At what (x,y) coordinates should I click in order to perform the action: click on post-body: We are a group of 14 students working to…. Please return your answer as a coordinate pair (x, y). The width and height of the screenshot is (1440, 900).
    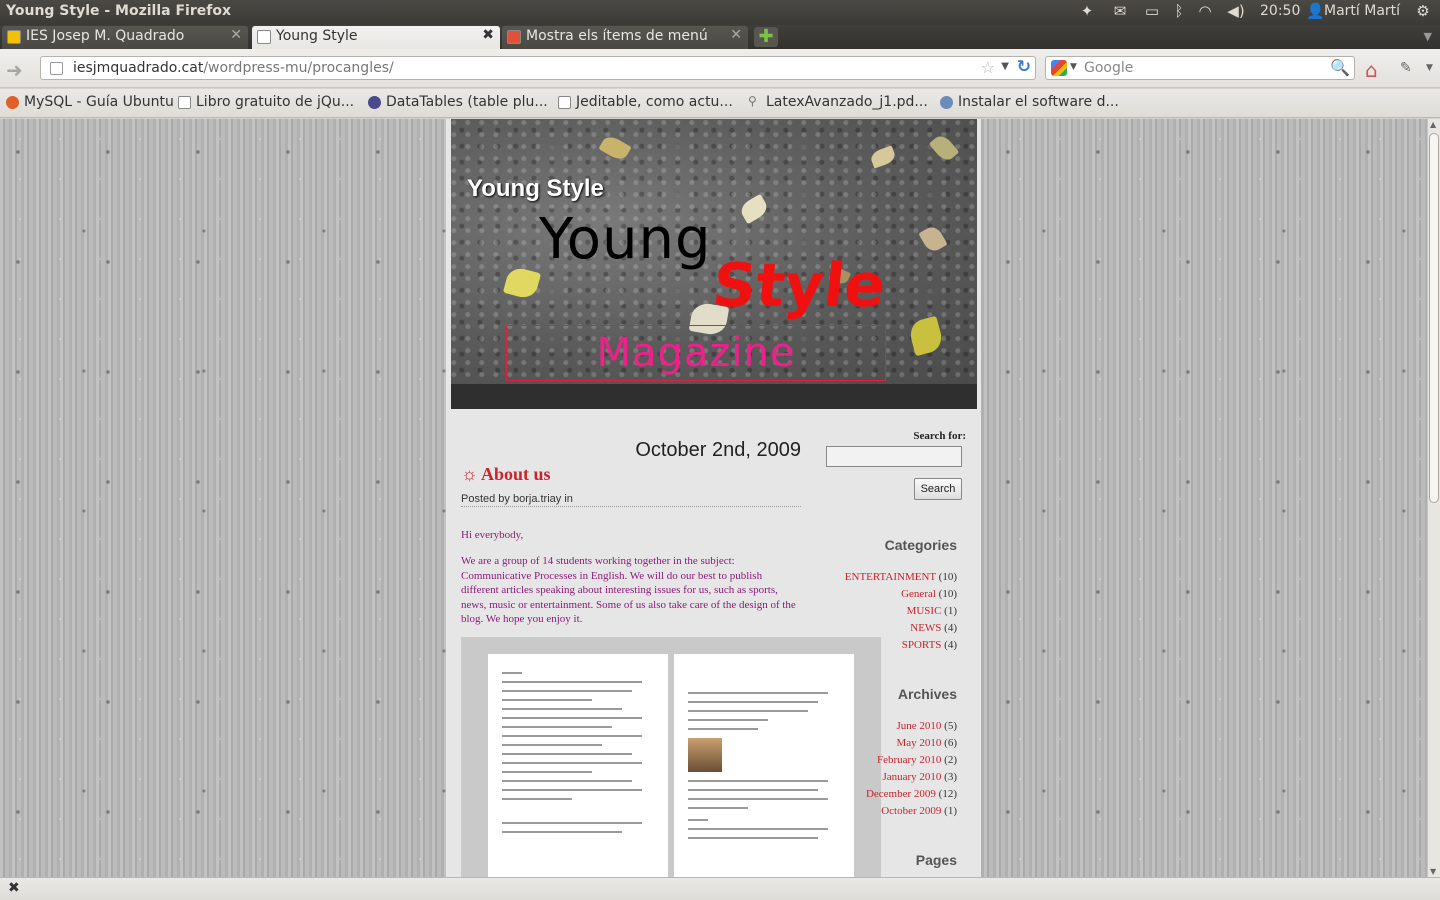
    Looking at the image, I should click on (628, 590).